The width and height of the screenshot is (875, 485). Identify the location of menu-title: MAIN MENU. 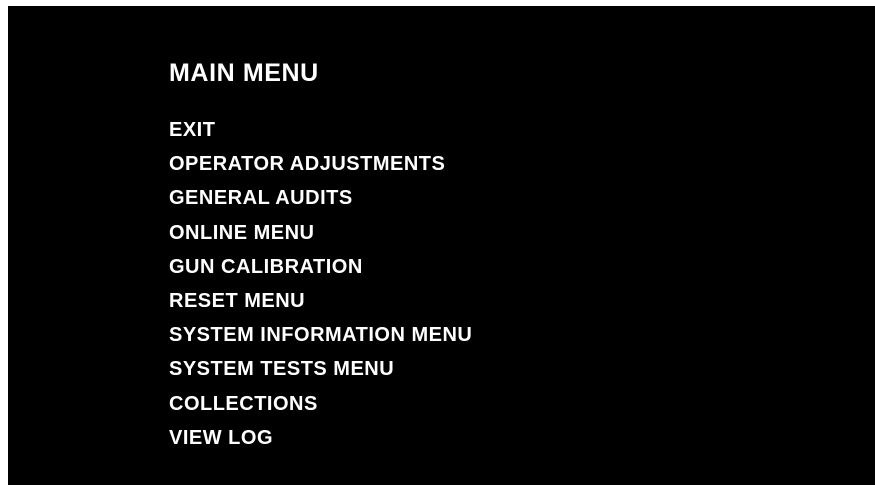
(244, 73).